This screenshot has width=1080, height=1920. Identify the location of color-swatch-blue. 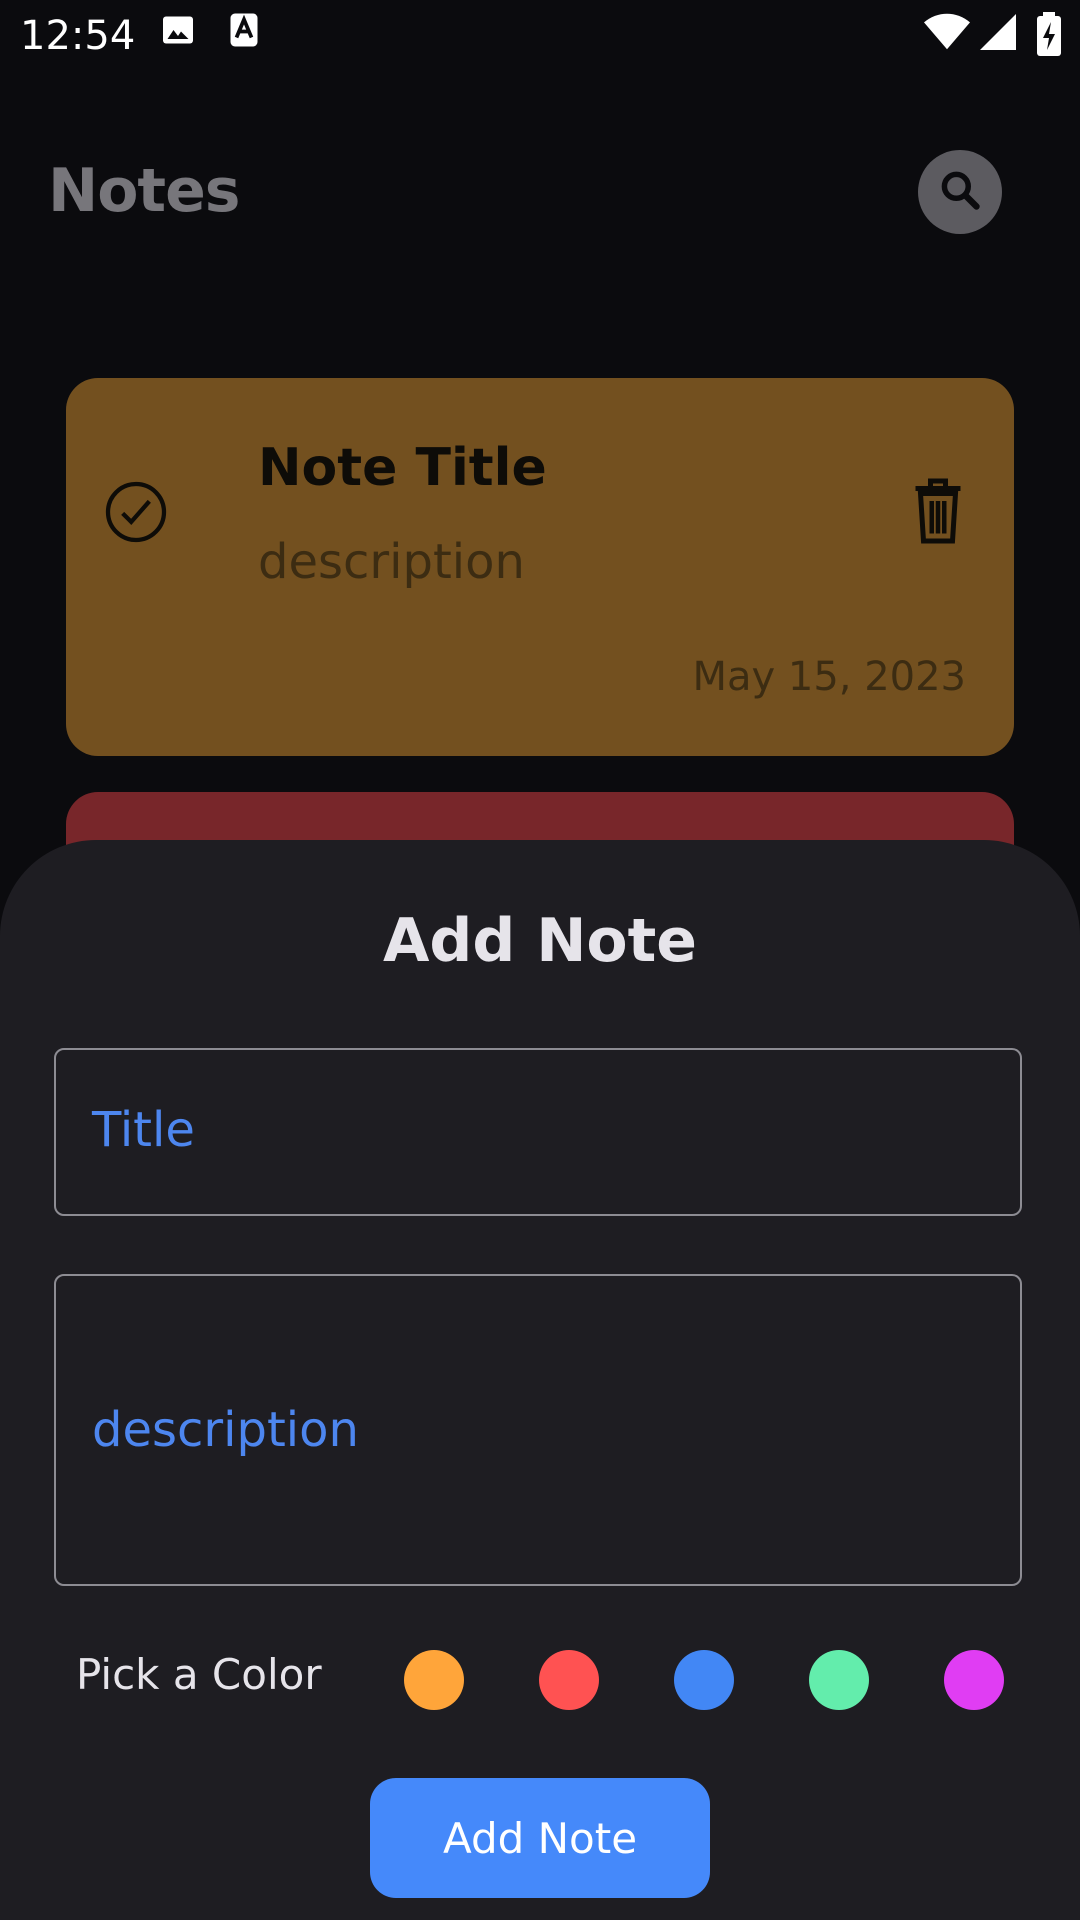
(704, 1680).